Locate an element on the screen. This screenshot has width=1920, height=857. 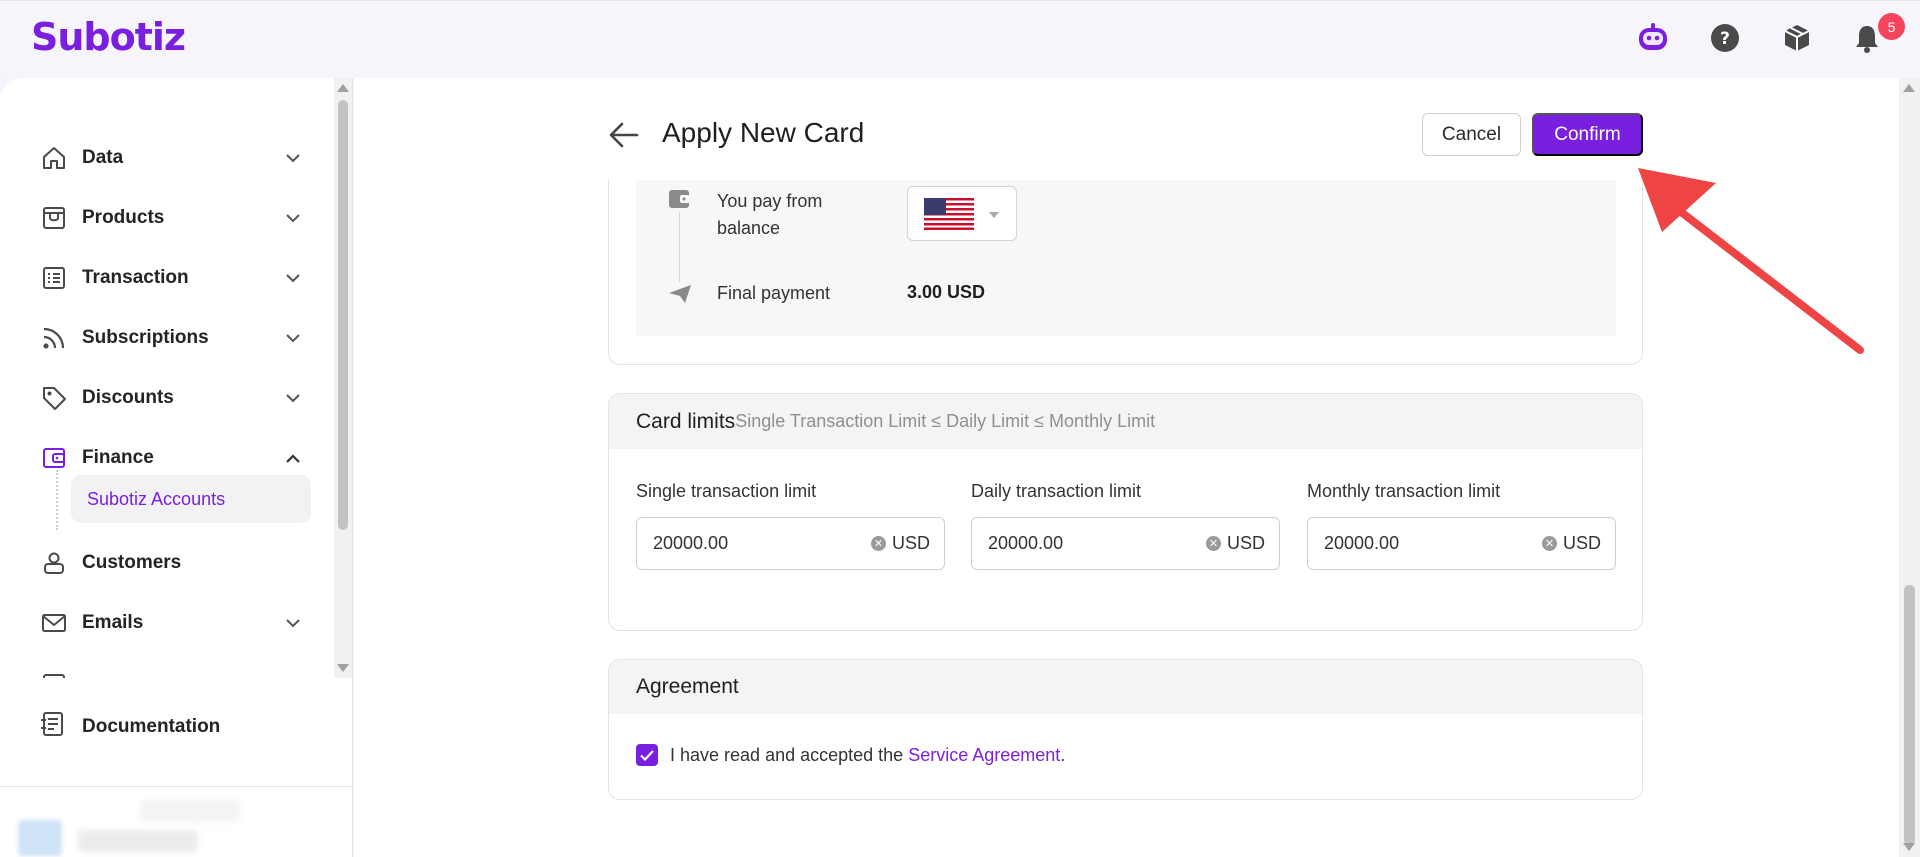
sidebar-item-label: Finance is located at coordinates (118, 457).